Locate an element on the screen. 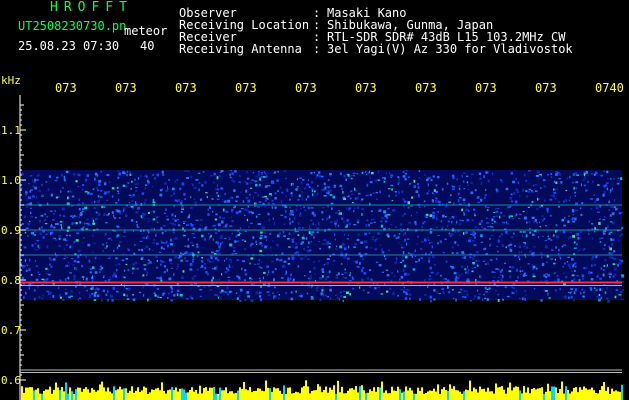 This screenshot has width=629, height=400. time-label: 0740 is located at coordinates (609, 88).